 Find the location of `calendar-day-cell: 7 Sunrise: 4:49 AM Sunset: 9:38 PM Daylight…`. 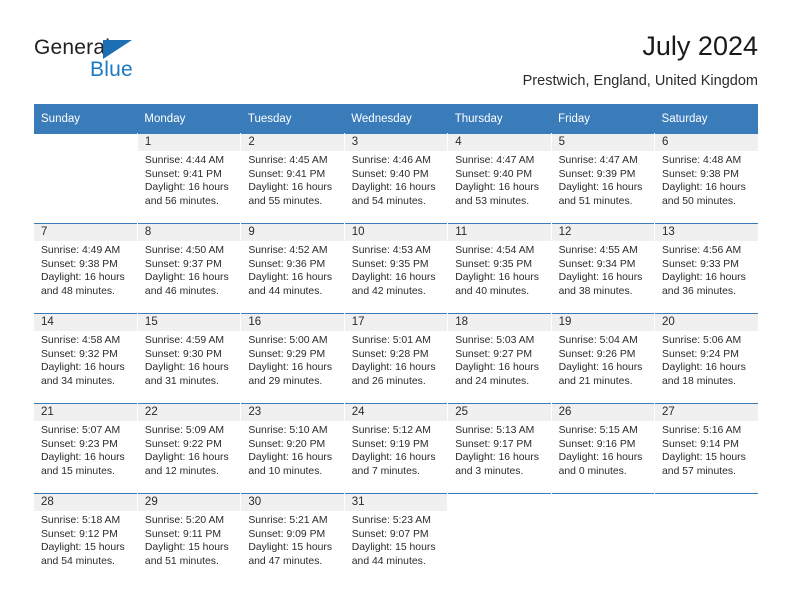

calendar-day-cell: 7 Sunrise: 4:49 AM Sunset: 9:38 PM Daylight… is located at coordinates (86, 268).